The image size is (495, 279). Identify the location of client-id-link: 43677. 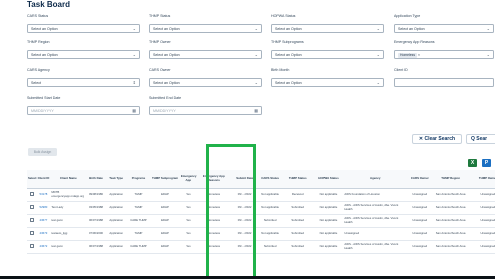
(43, 221).